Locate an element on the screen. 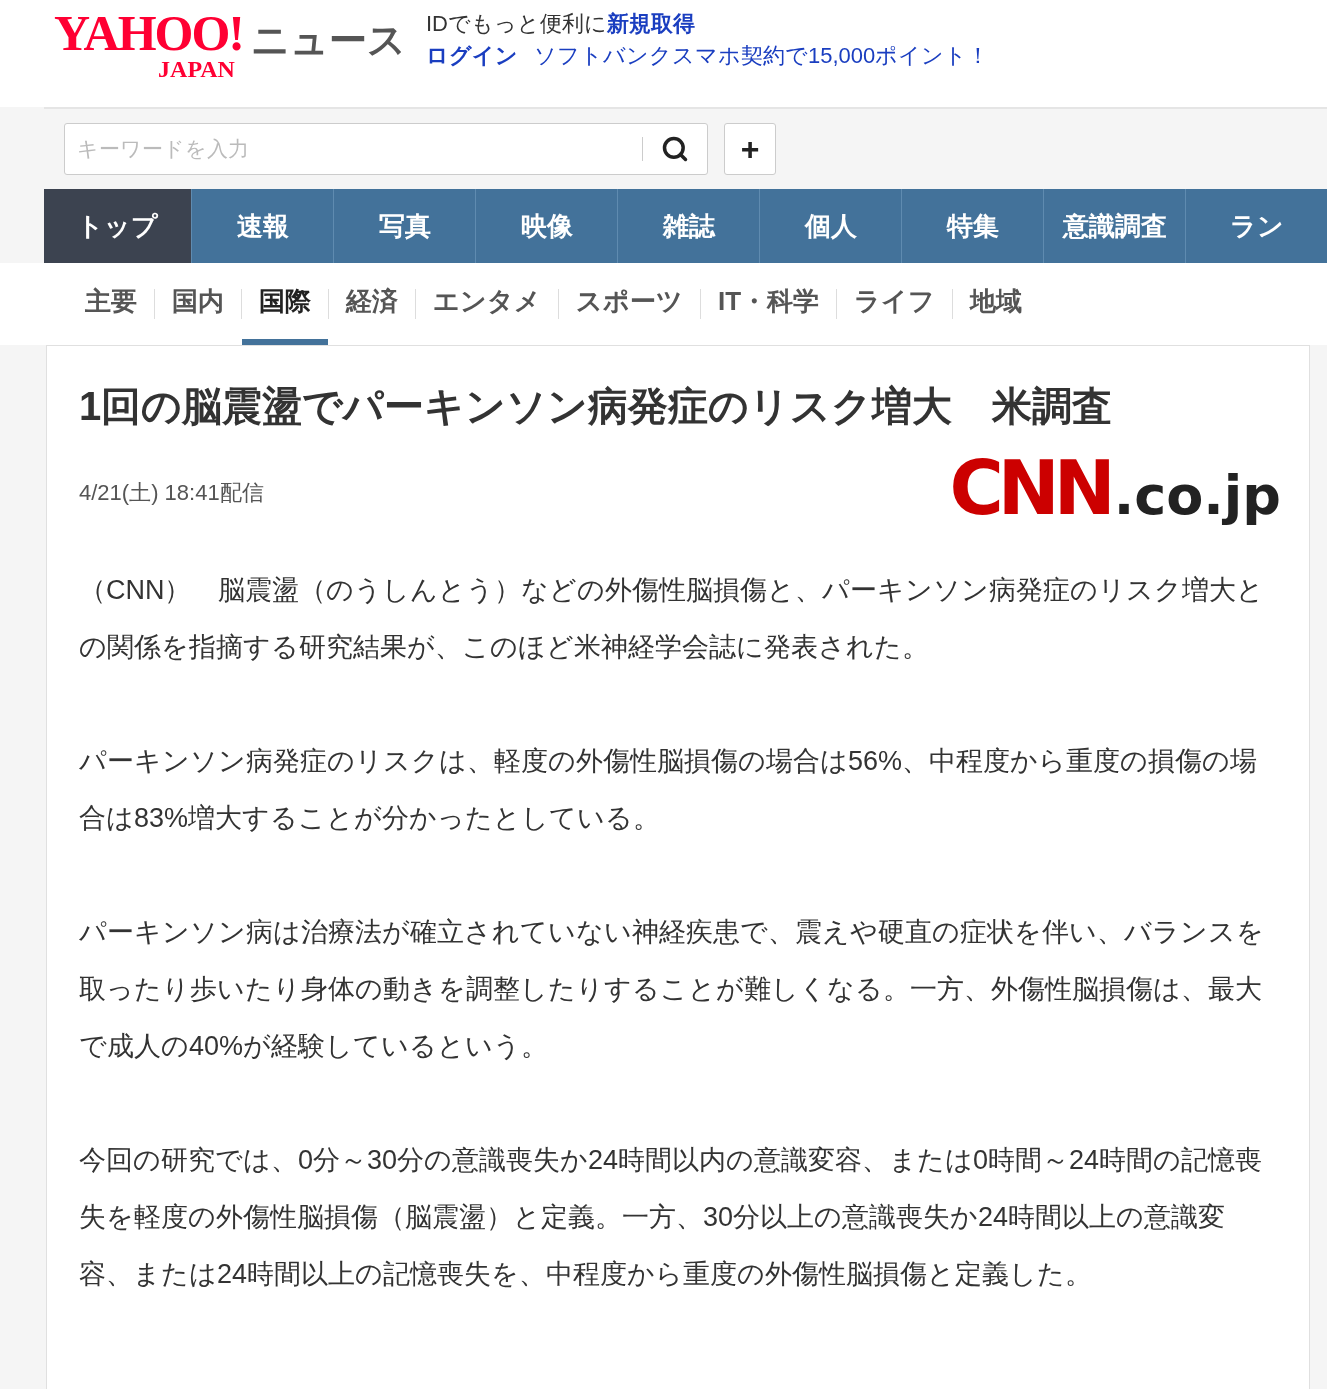  category-tab: IT・科学 is located at coordinates (769, 304).